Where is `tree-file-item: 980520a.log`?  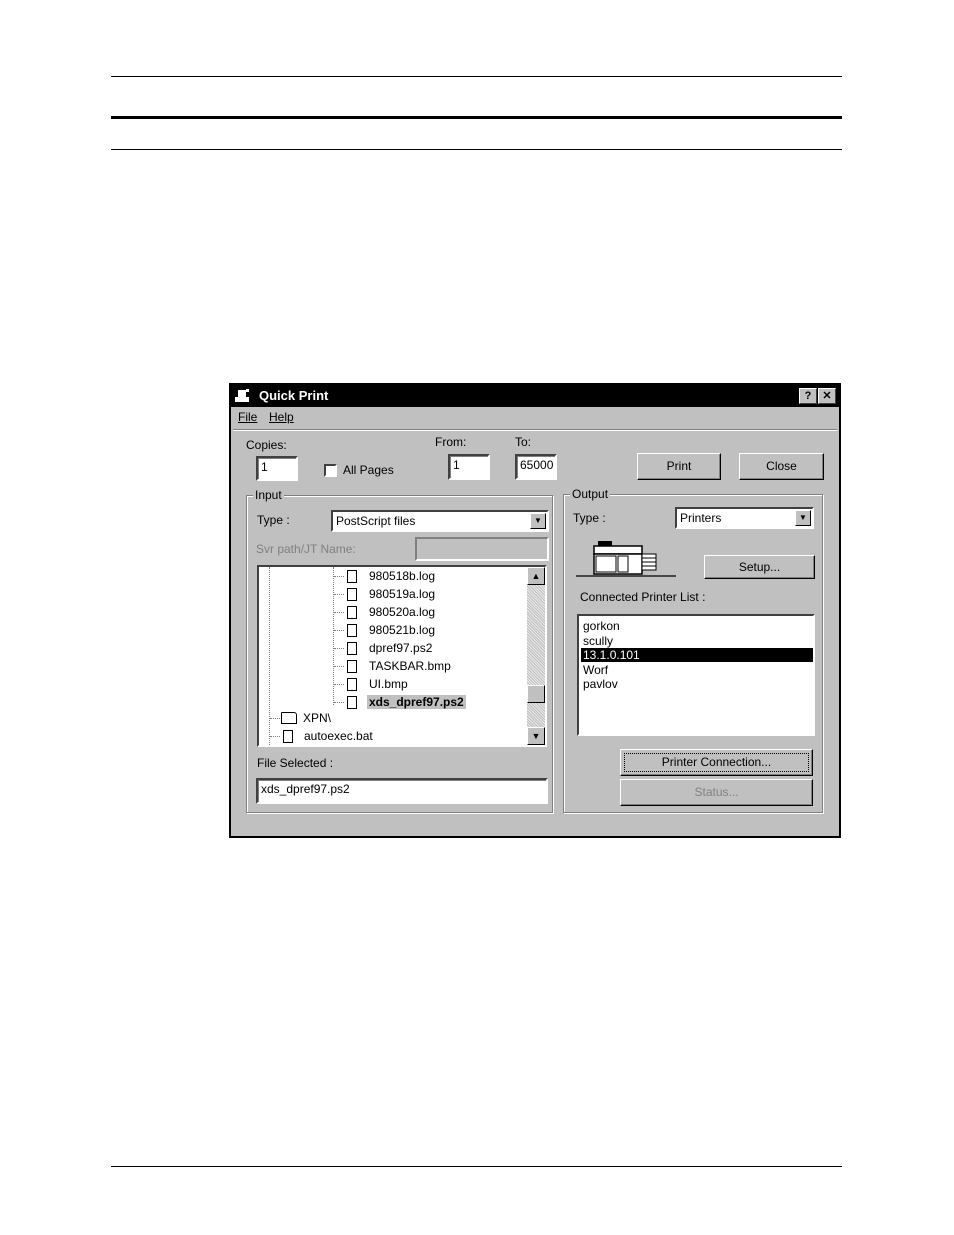 tree-file-item: 980520a.log is located at coordinates (402, 612).